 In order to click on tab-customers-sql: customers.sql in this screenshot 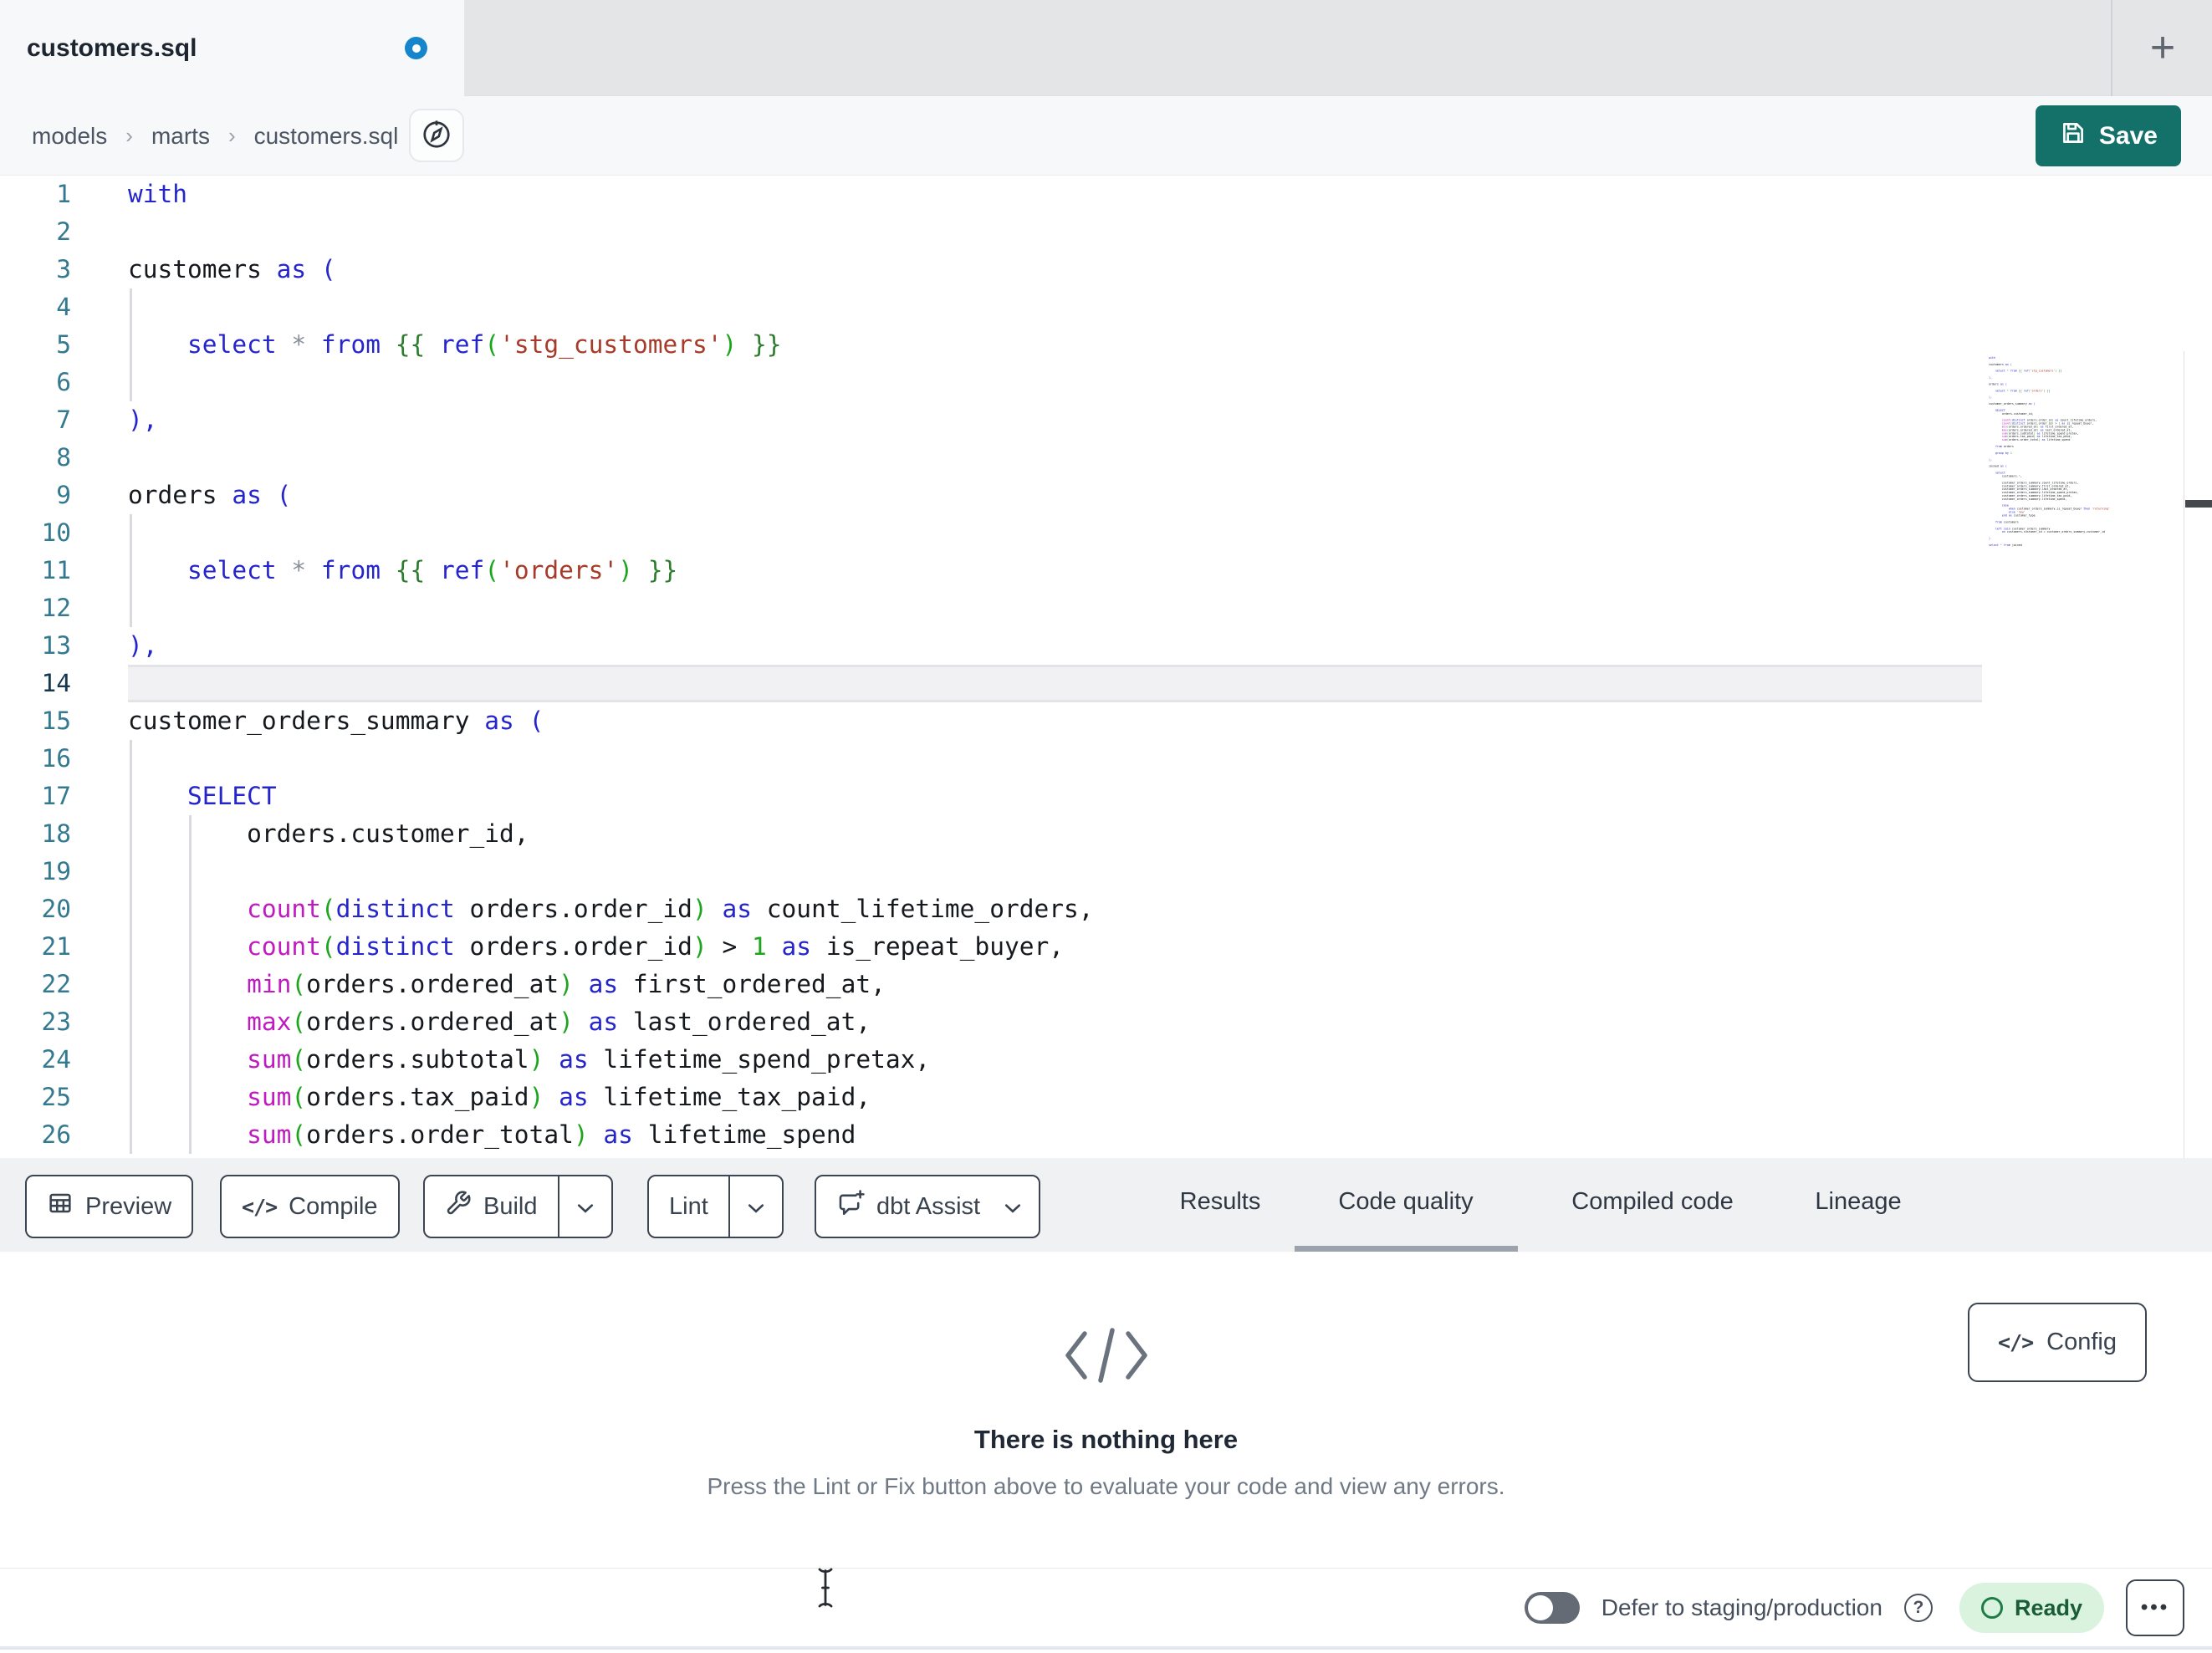, I will do `click(232, 48)`.